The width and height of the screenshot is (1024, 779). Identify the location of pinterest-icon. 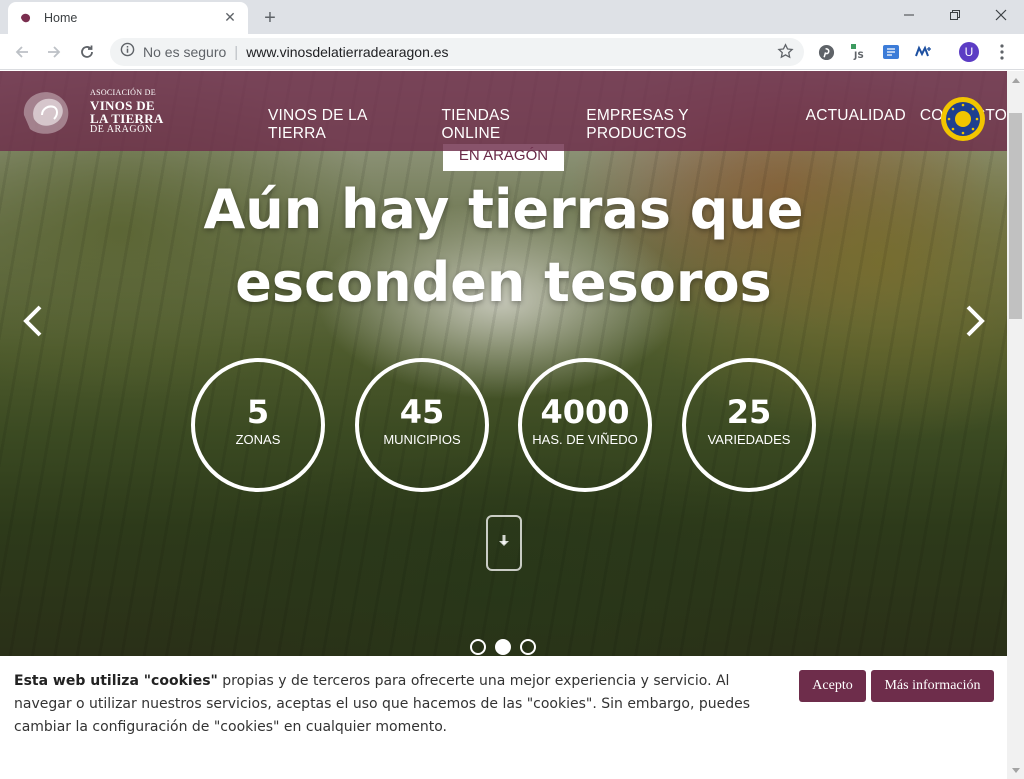
(826, 52).